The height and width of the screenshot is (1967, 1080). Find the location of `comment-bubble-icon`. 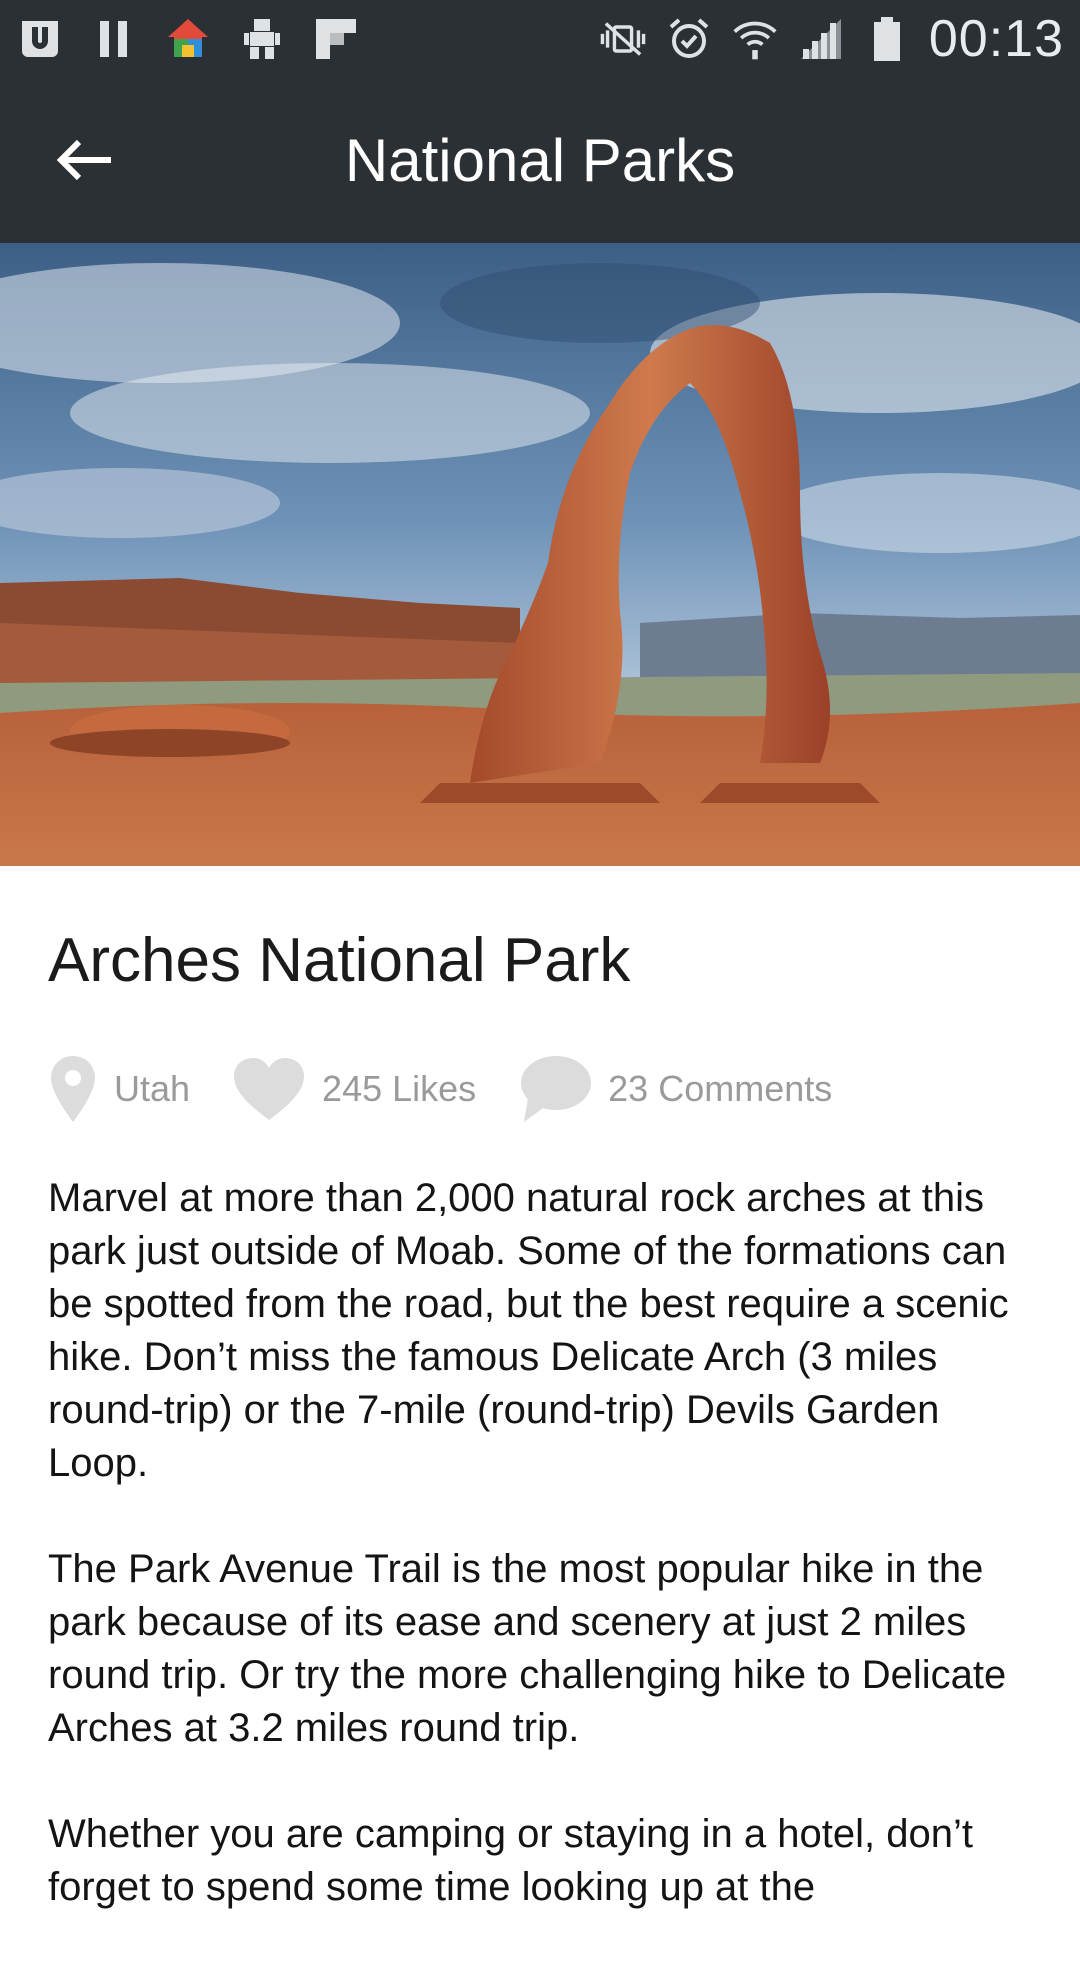

comment-bubble-icon is located at coordinates (555, 1089).